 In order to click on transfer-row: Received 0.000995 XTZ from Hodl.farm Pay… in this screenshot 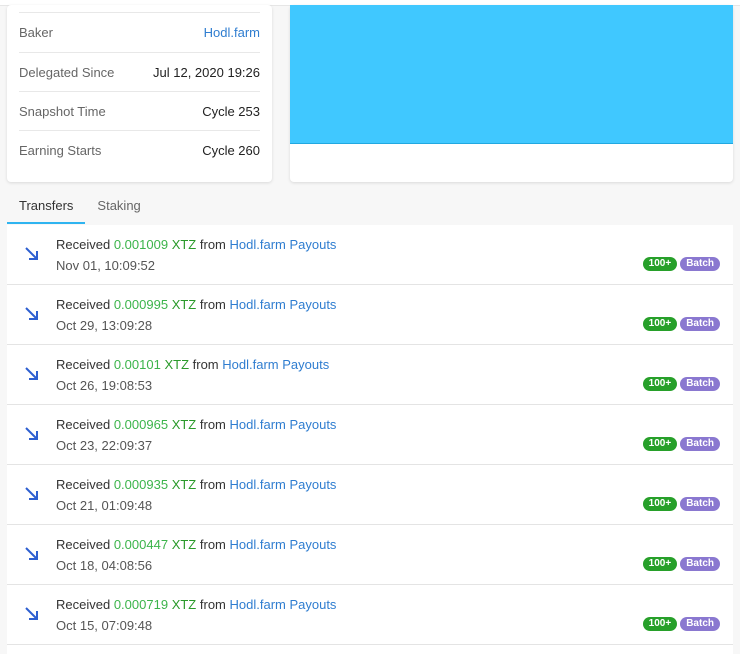, I will do `click(370, 315)`.